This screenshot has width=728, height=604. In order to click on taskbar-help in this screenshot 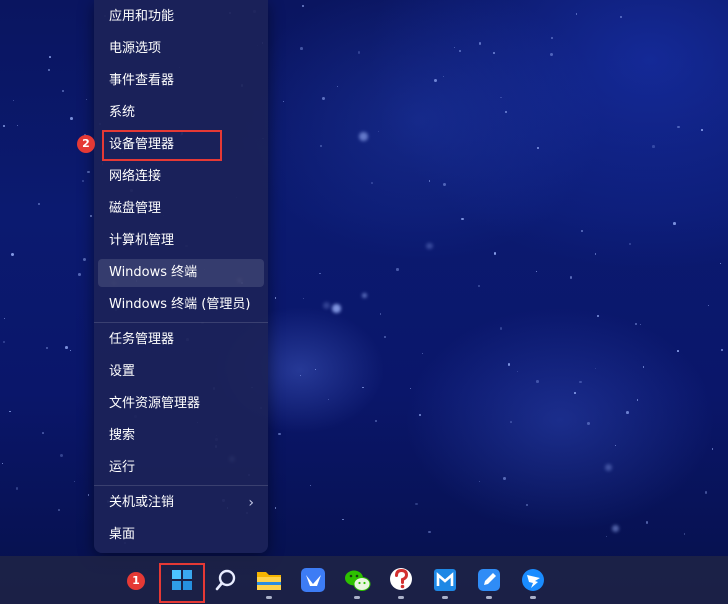, I will do `click(401, 580)`.